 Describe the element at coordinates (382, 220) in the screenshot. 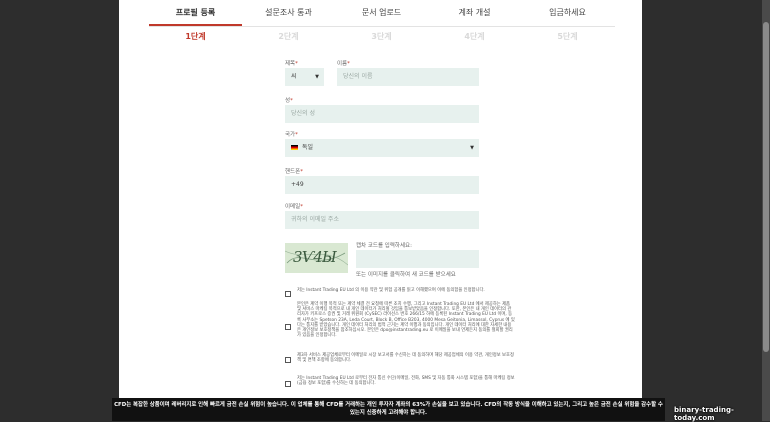

I see `email-input: 귀하의 이메일 주소` at that location.